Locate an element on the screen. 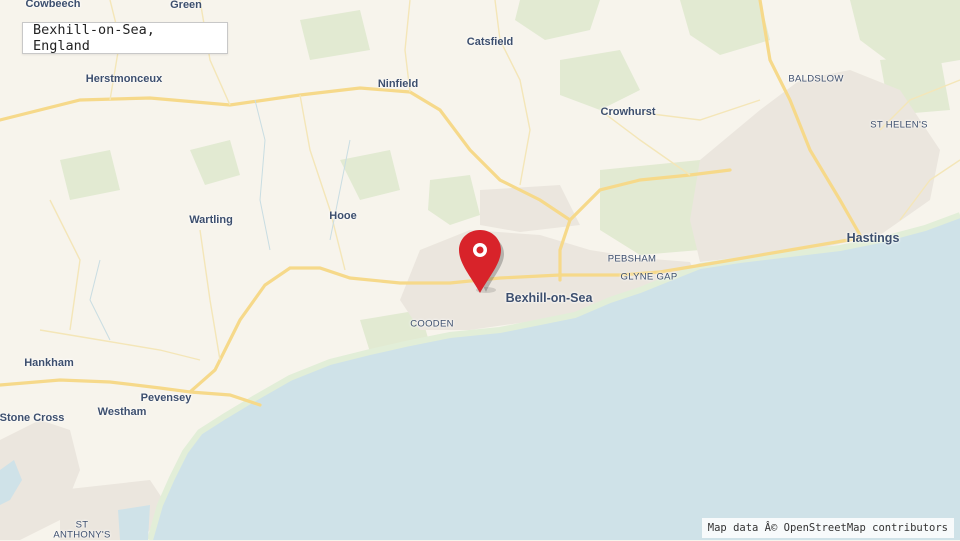 This screenshot has width=960, height=541. location-search-text: Bexhill-on-Sea, England is located at coordinates (94, 38).